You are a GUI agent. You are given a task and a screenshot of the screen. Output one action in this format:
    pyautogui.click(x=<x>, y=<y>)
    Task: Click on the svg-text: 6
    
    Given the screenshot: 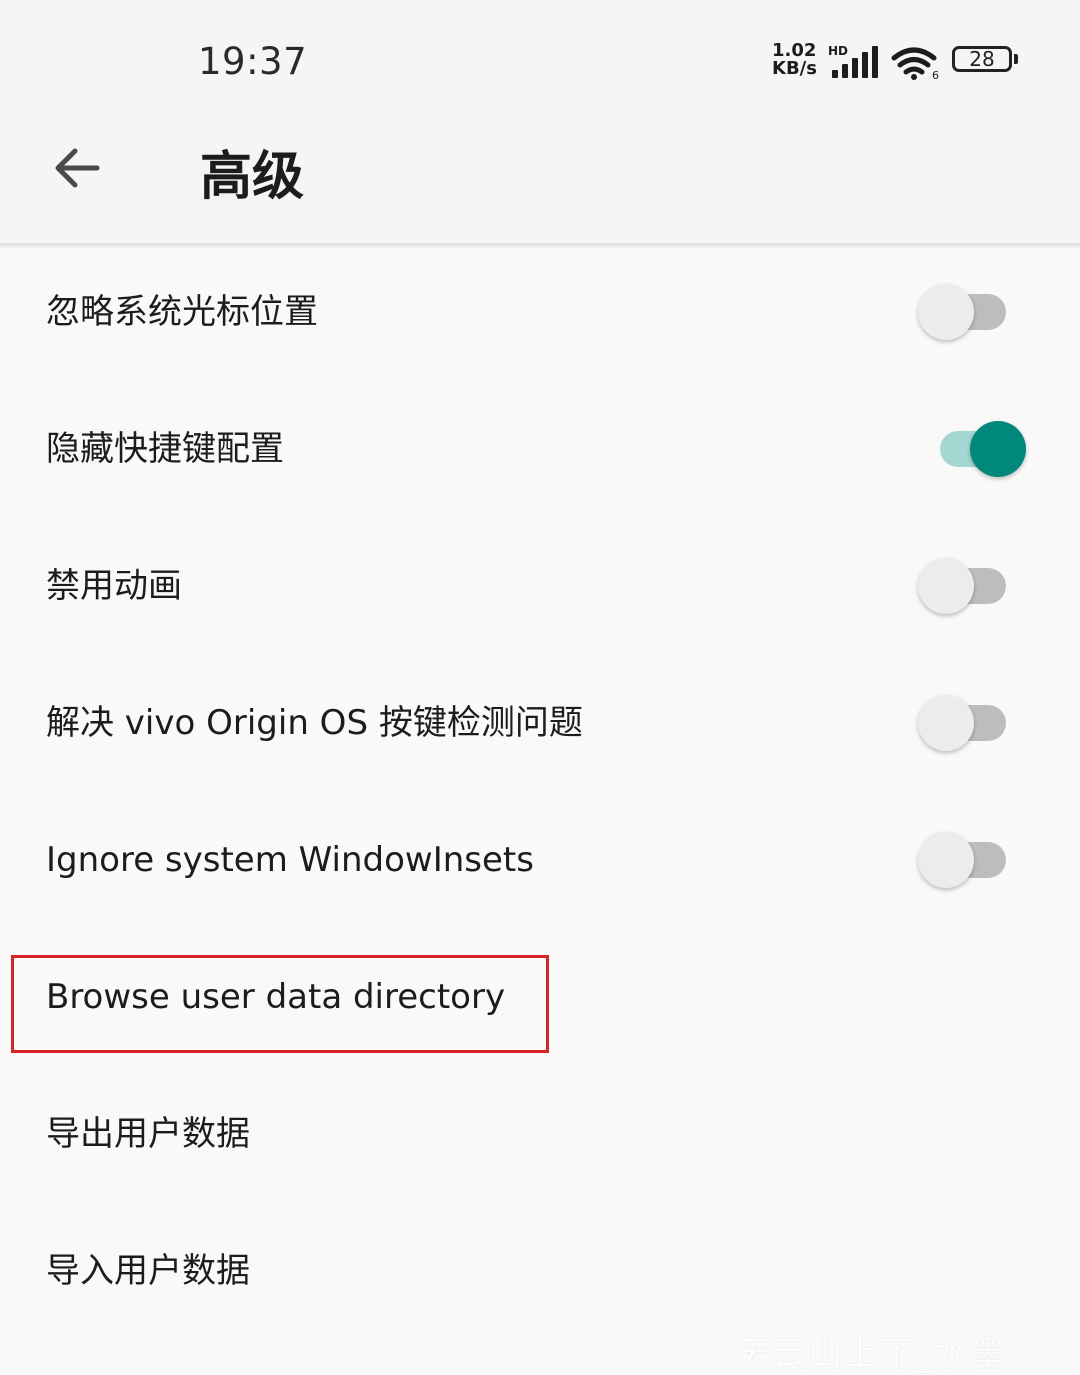 What is the action you would take?
    pyautogui.click(x=935, y=74)
    